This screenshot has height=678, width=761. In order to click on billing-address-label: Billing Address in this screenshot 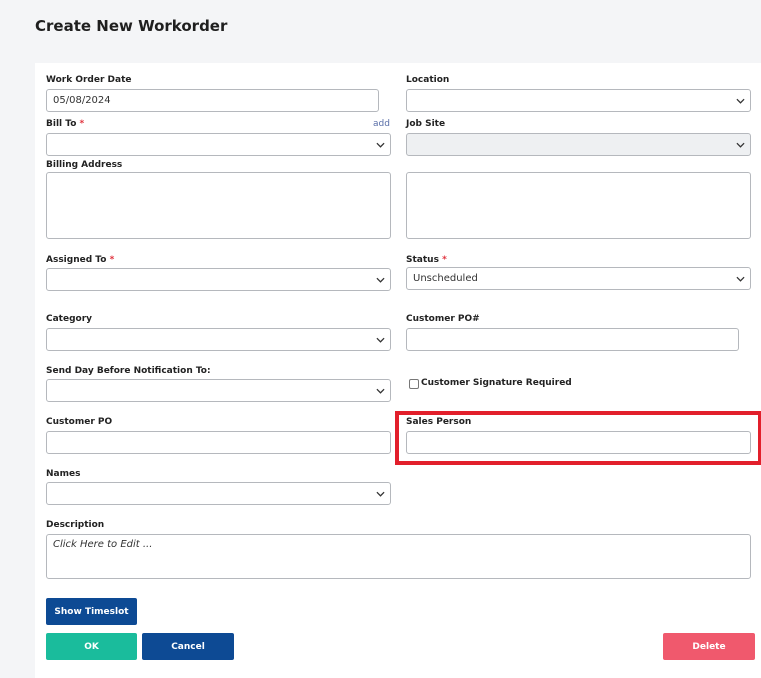, I will do `click(84, 165)`.